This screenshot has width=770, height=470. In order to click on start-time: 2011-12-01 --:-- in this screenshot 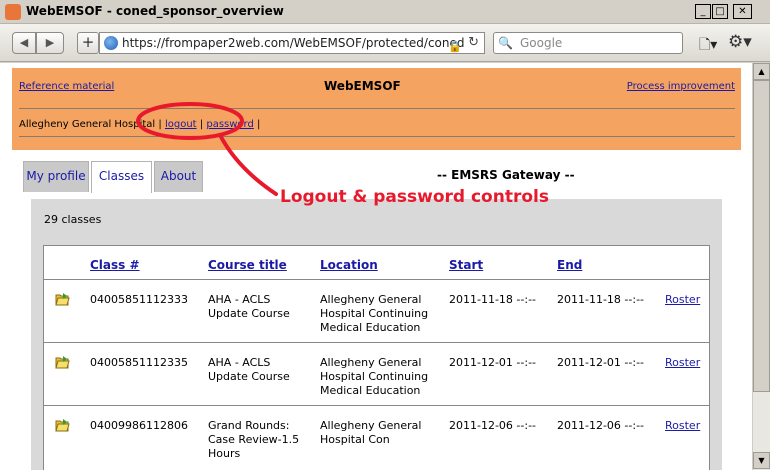, I will do `click(493, 362)`.